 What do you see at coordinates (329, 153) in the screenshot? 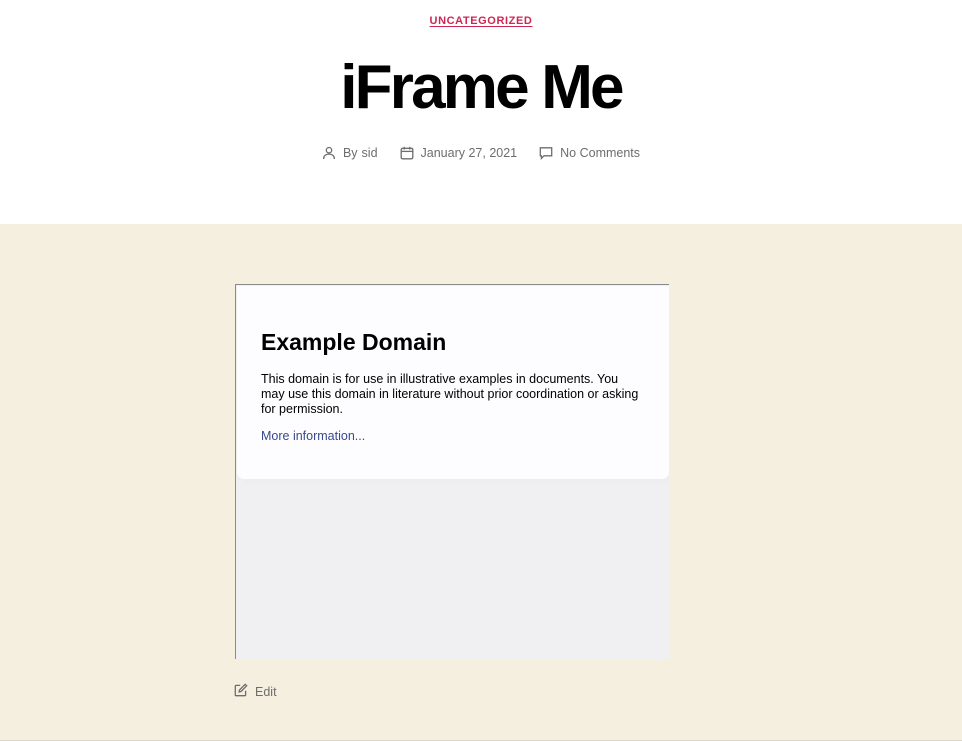
I see `person-icon` at bounding box center [329, 153].